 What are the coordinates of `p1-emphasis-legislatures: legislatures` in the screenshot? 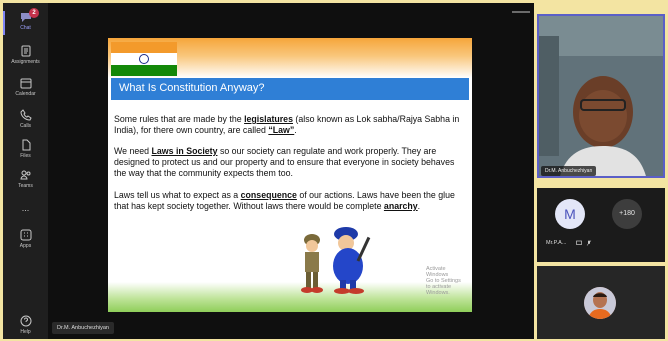 It's located at (268, 119).